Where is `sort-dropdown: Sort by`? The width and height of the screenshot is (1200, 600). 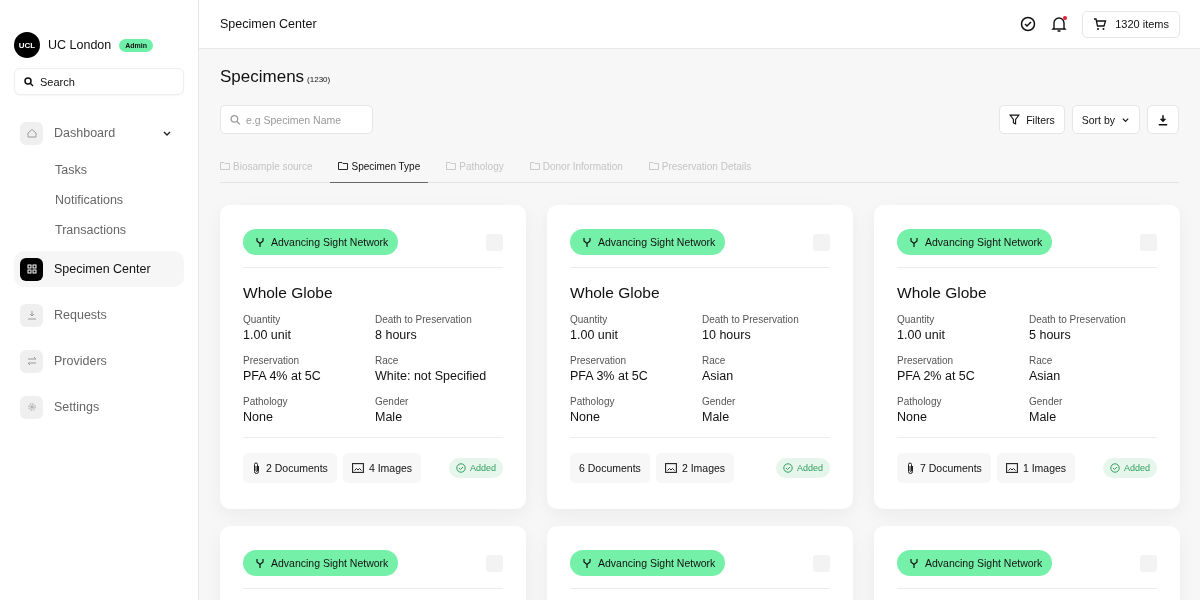
sort-dropdown: Sort by is located at coordinates (1105, 119).